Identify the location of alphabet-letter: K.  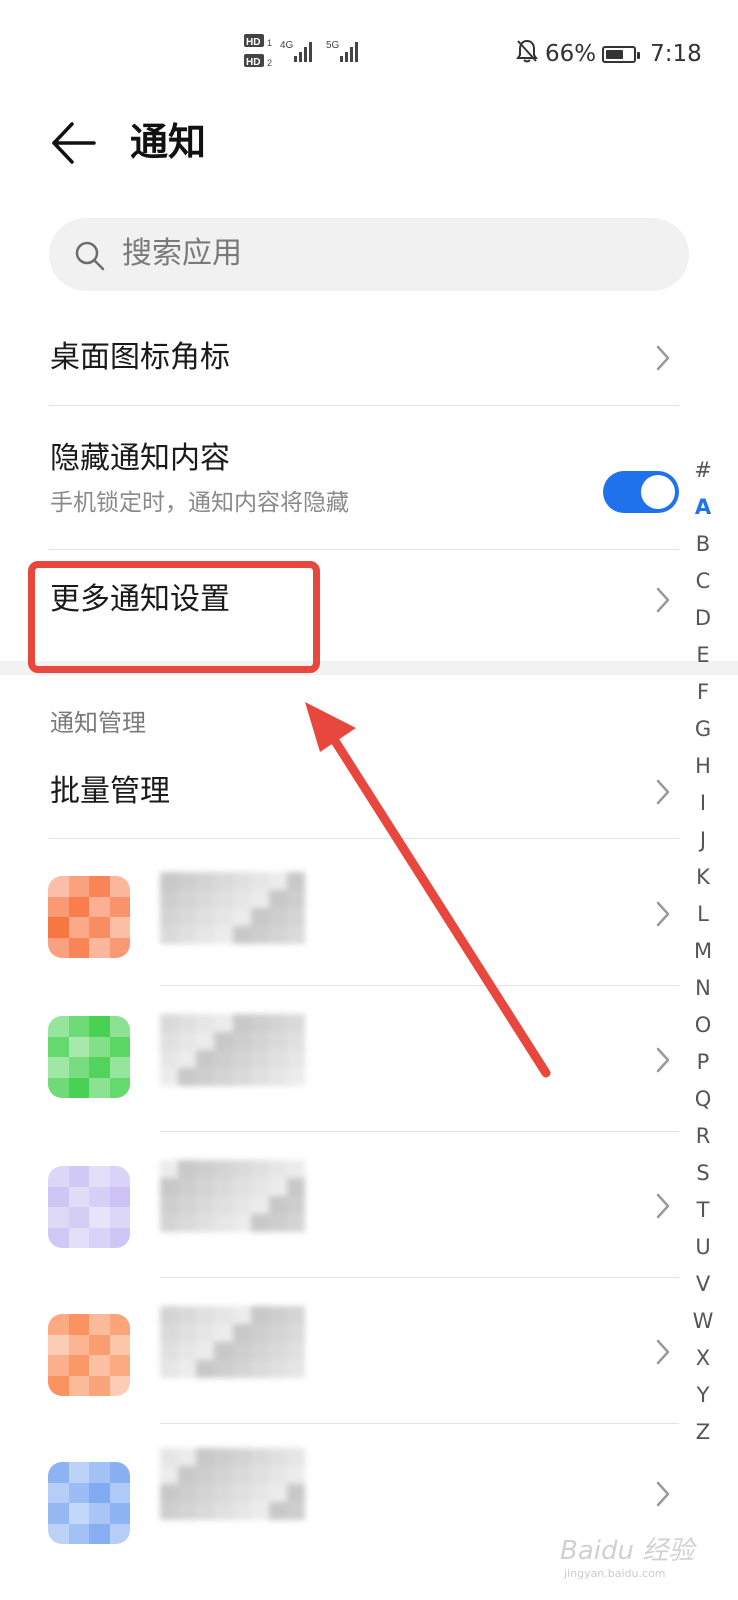
(703, 877).